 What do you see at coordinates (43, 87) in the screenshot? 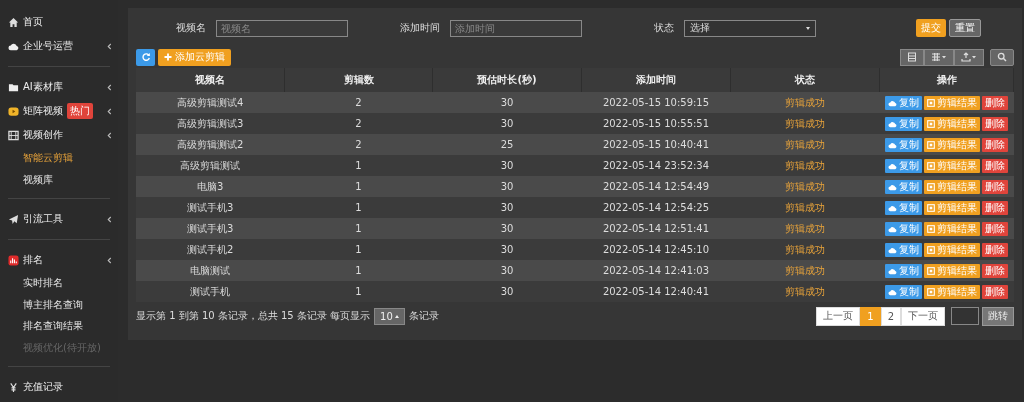
I see `nav-label: AI素材库` at bounding box center [43, 87].